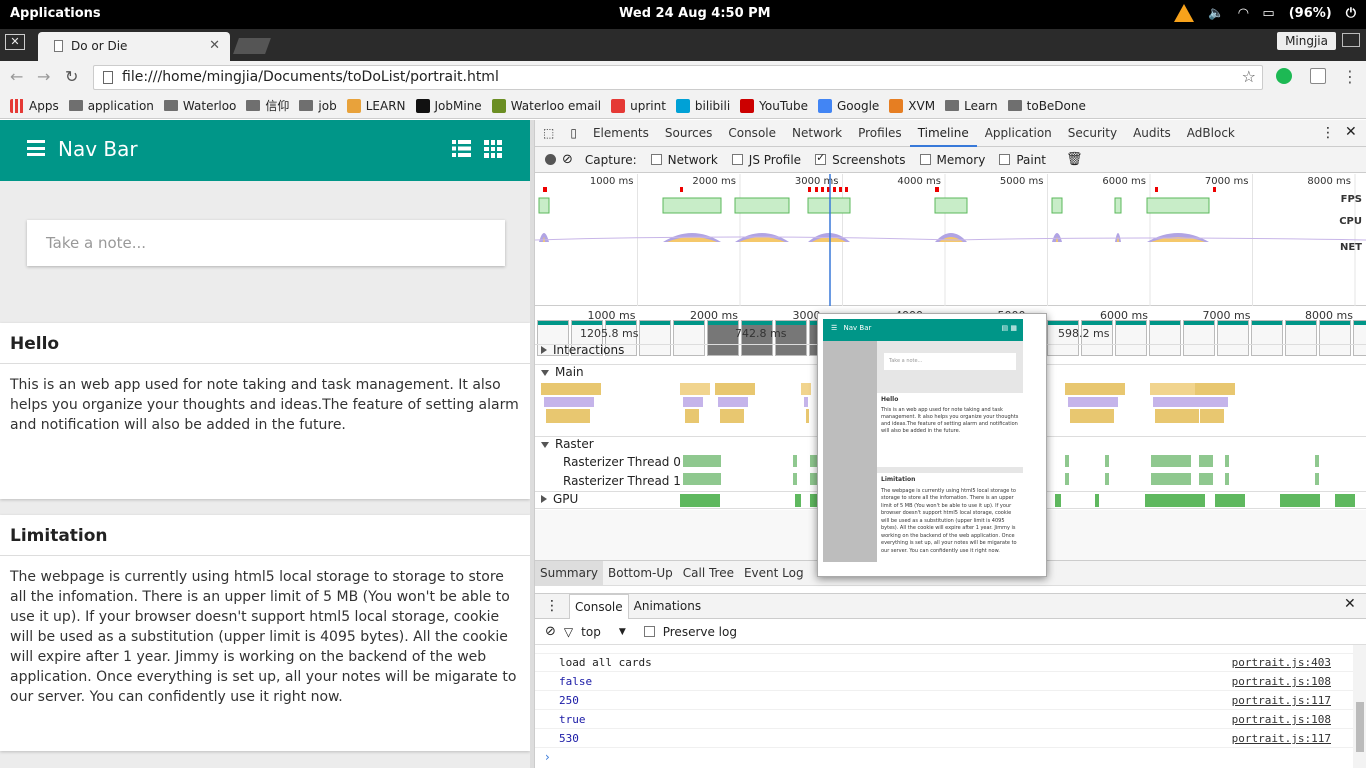 The height and width of the screenshot is (768, 1366). I want to click on clear-icon: ⊘, so click(567, 159).